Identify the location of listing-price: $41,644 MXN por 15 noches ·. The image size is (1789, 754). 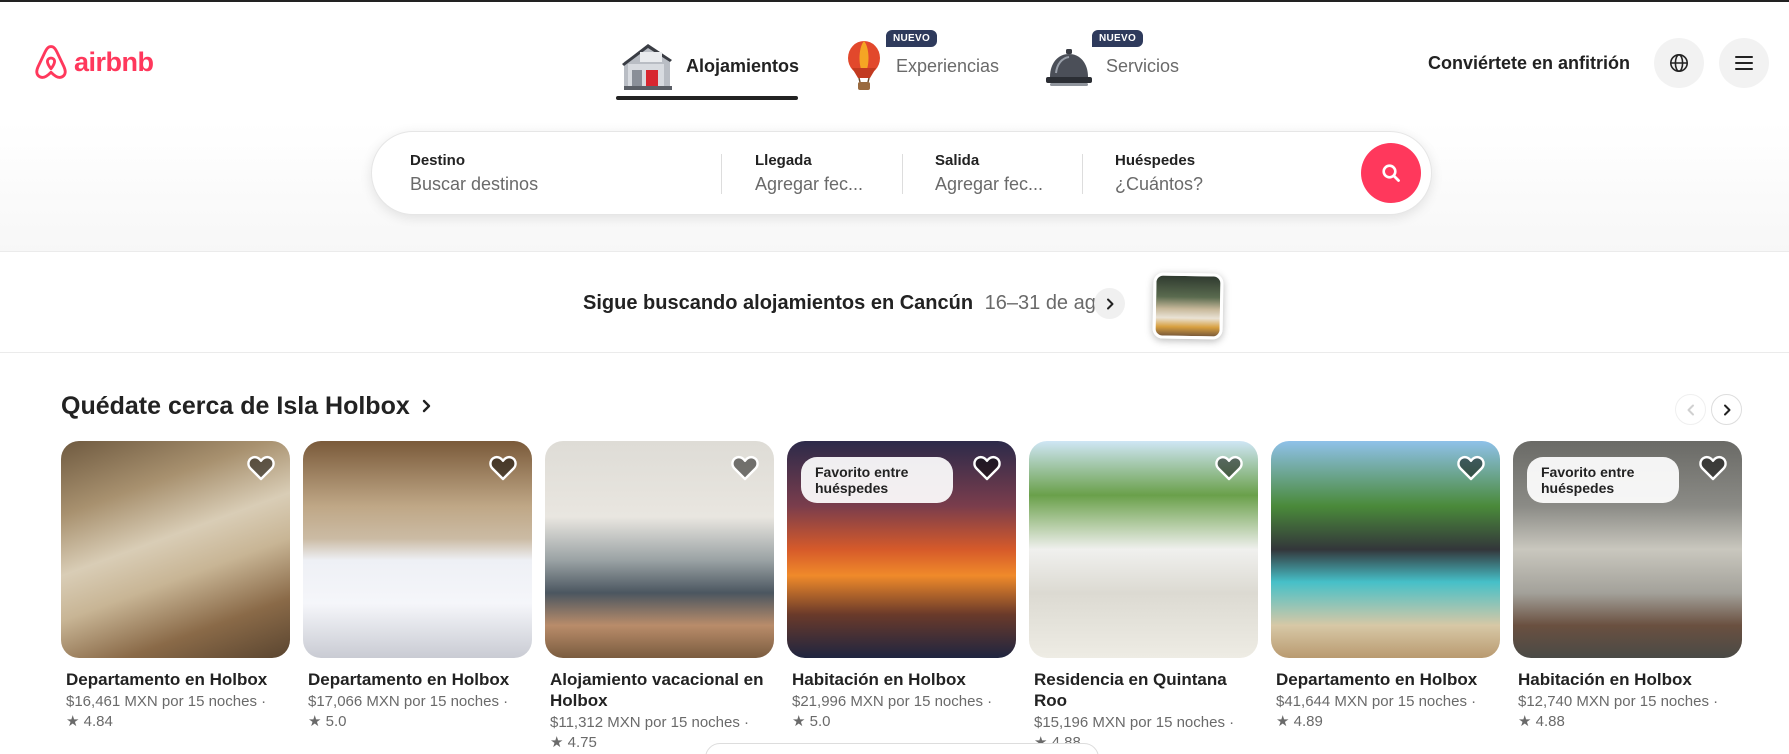
(1376, 701).